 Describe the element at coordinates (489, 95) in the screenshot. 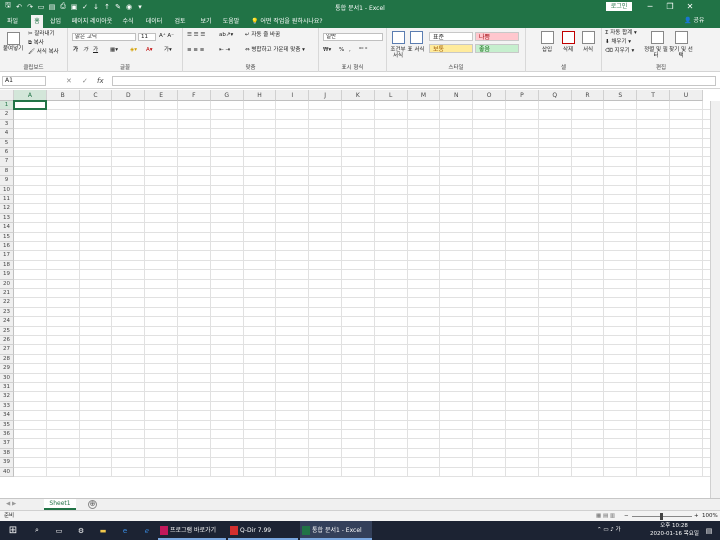

I see `column-header: O` at that location.